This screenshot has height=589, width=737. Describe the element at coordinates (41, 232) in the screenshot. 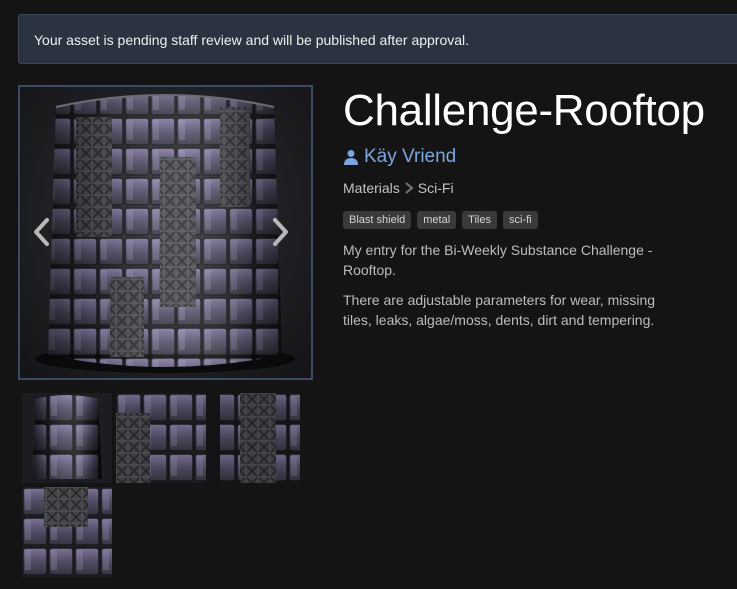

I see `chevron-left-icon` at that location.